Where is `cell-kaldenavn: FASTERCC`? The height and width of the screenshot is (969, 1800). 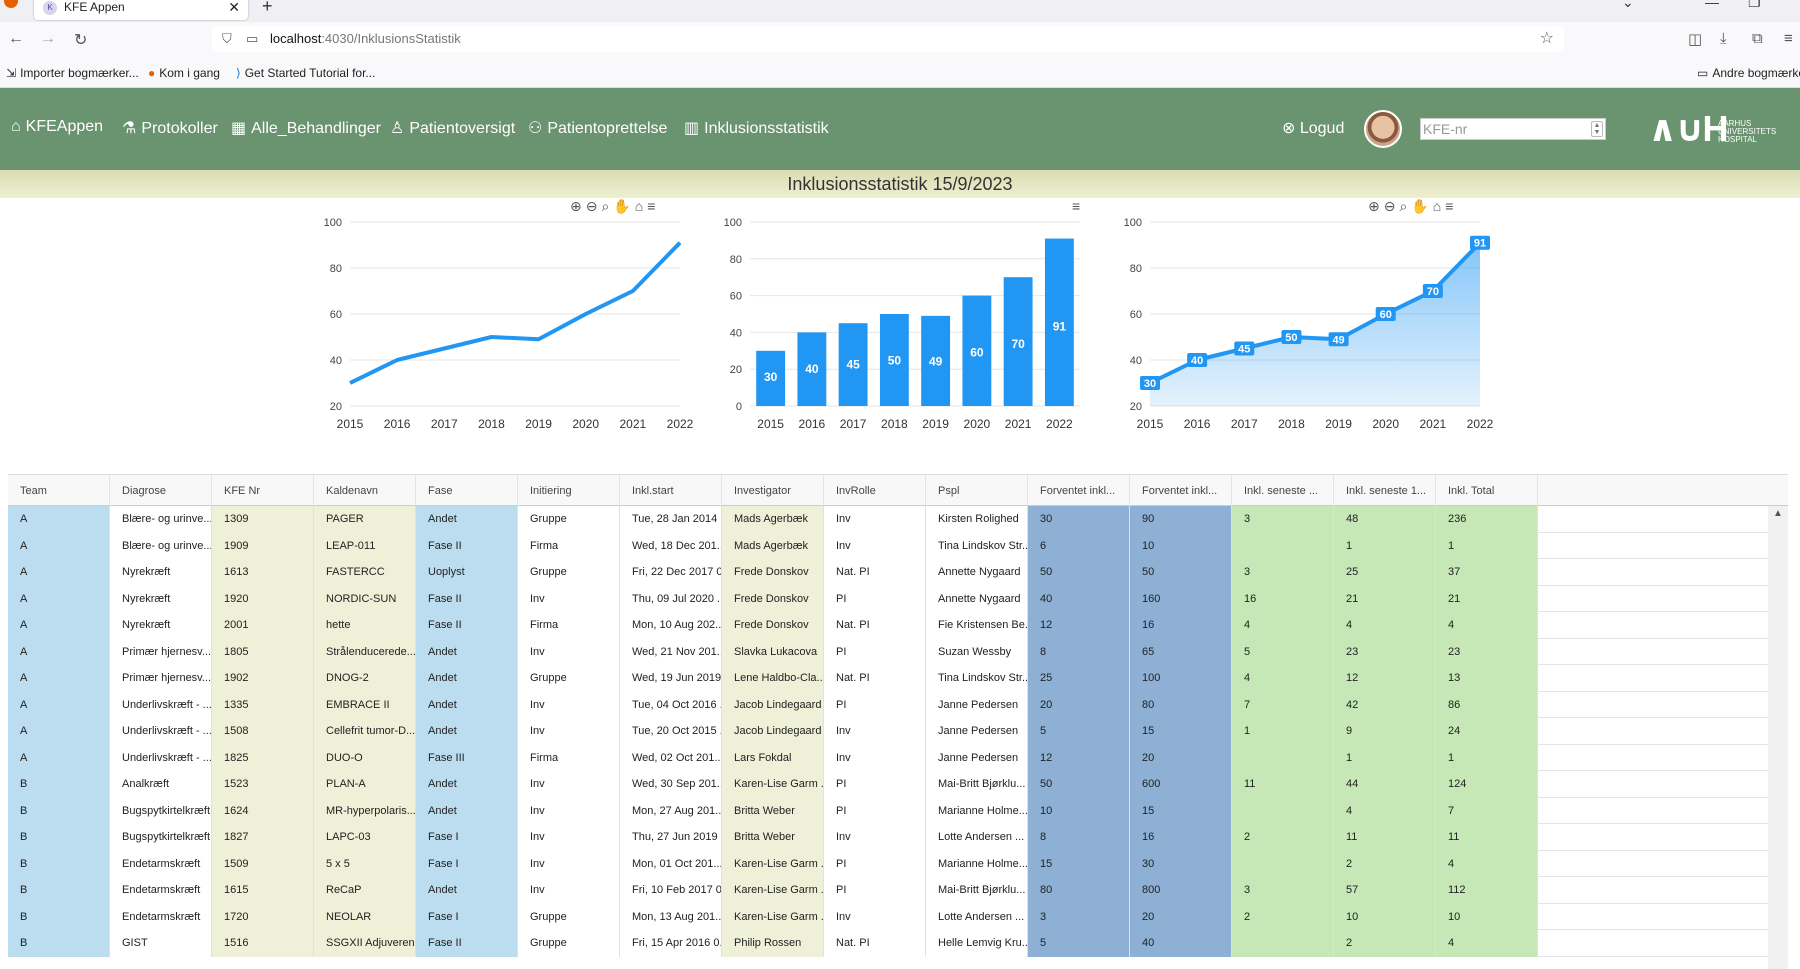
cell-kaldenavn: FASTERCC is located at coordinates (365, 572).